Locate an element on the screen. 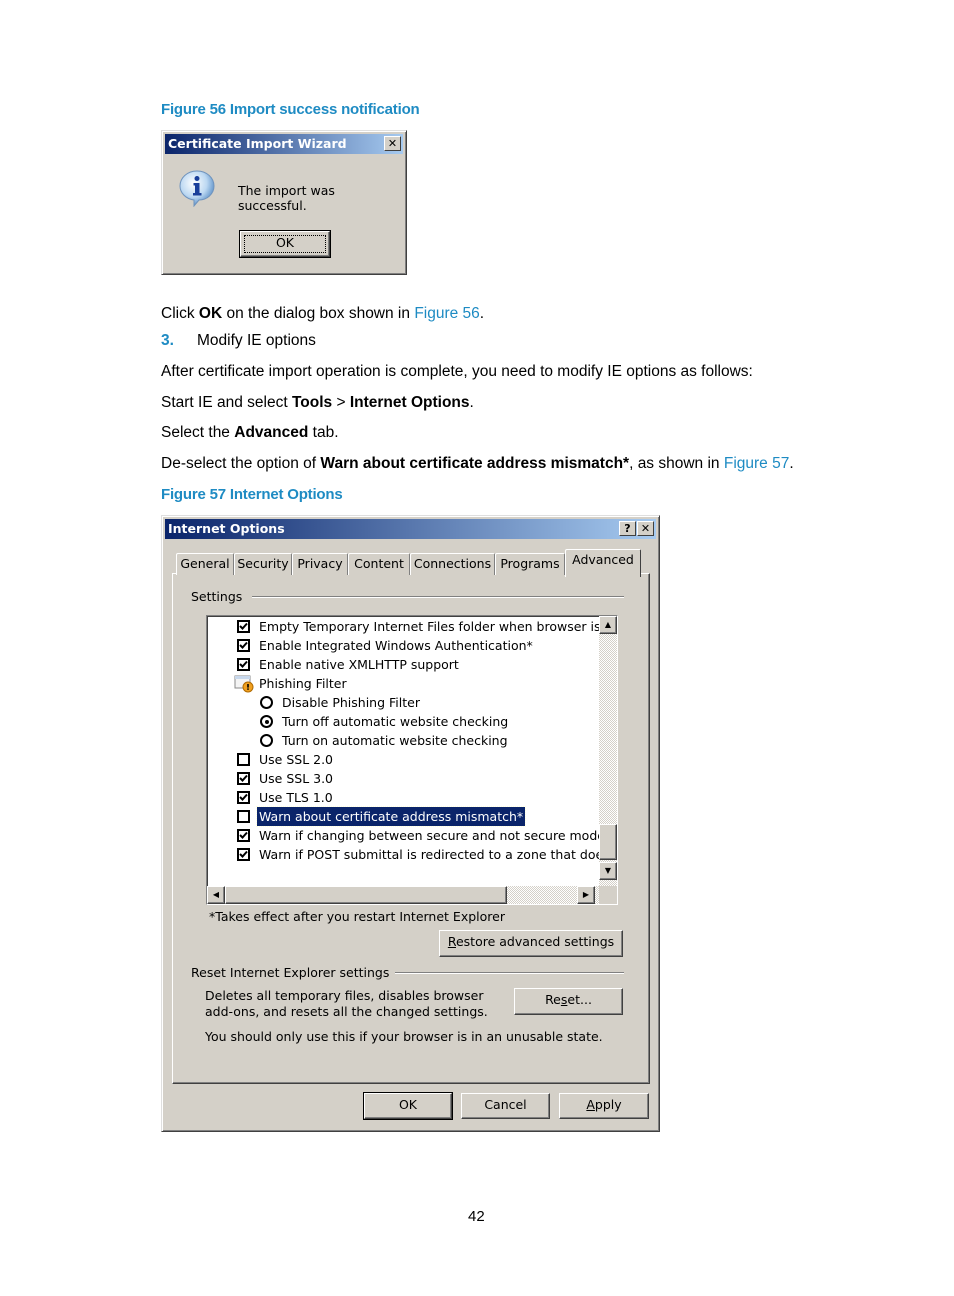 The height and width of the screenshot is (1296, 954). tab-security: Security is located at coordinates (263, 564).